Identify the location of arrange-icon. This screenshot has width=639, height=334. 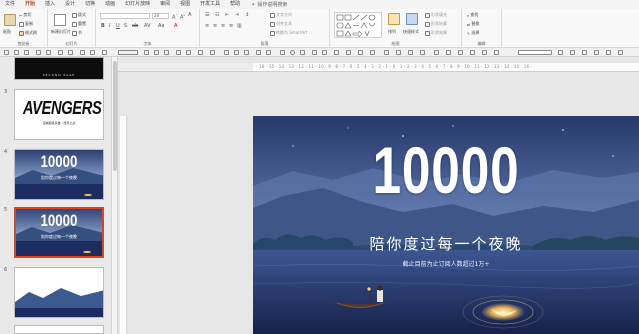
(394, 19).